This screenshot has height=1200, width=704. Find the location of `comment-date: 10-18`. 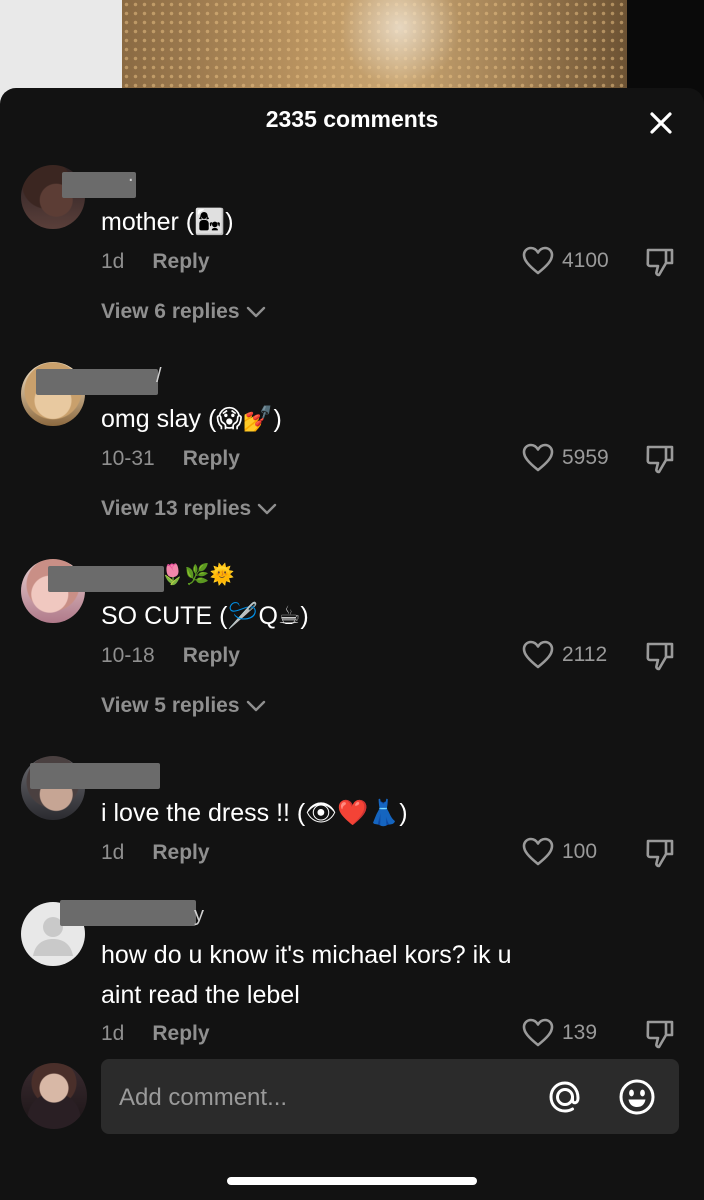

comment-date: 10-18 is located at coordinates (128, 655).